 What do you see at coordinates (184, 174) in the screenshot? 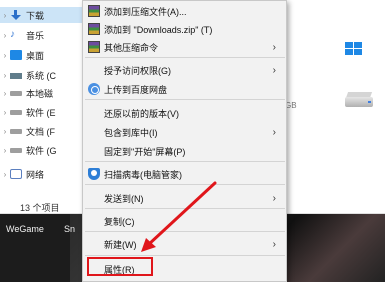
I see `menu-item-scan-virus: 扫描病毒(电脑管家)` at bounding box center [184, 174].